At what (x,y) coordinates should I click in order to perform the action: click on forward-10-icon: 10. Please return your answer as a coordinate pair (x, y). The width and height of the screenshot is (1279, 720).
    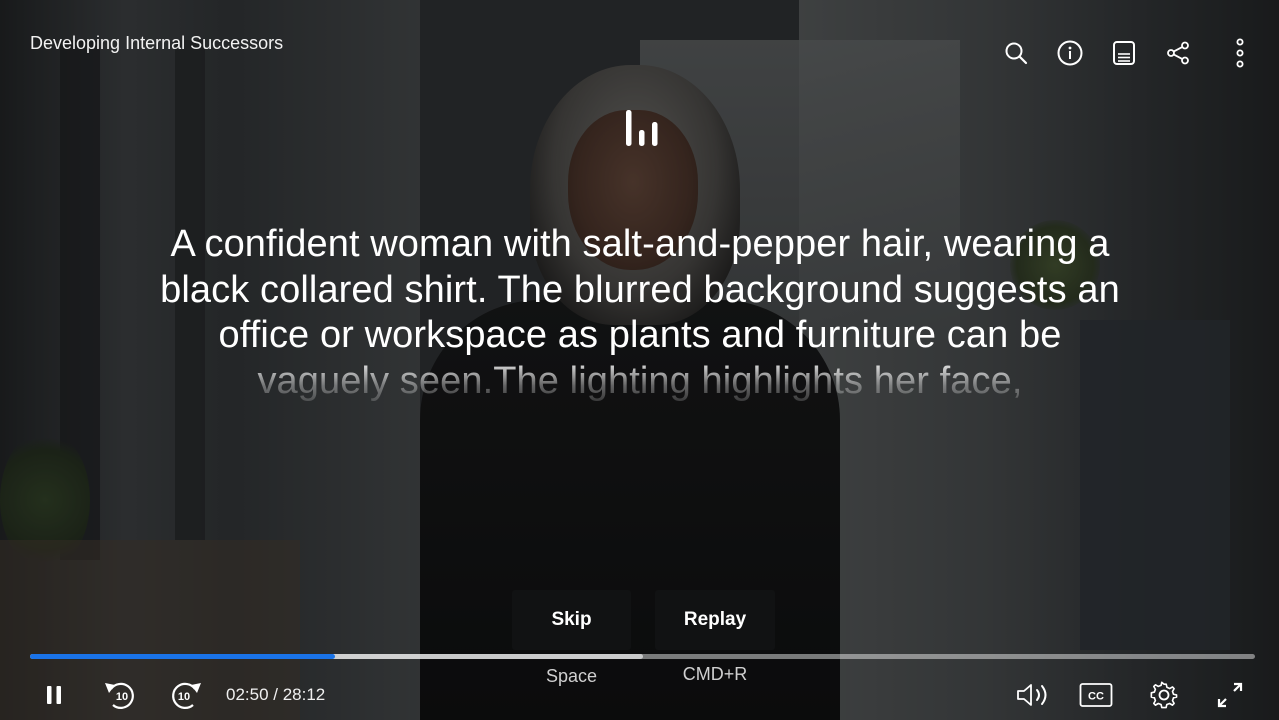
    Looking at the image, I should click on (186, 695).